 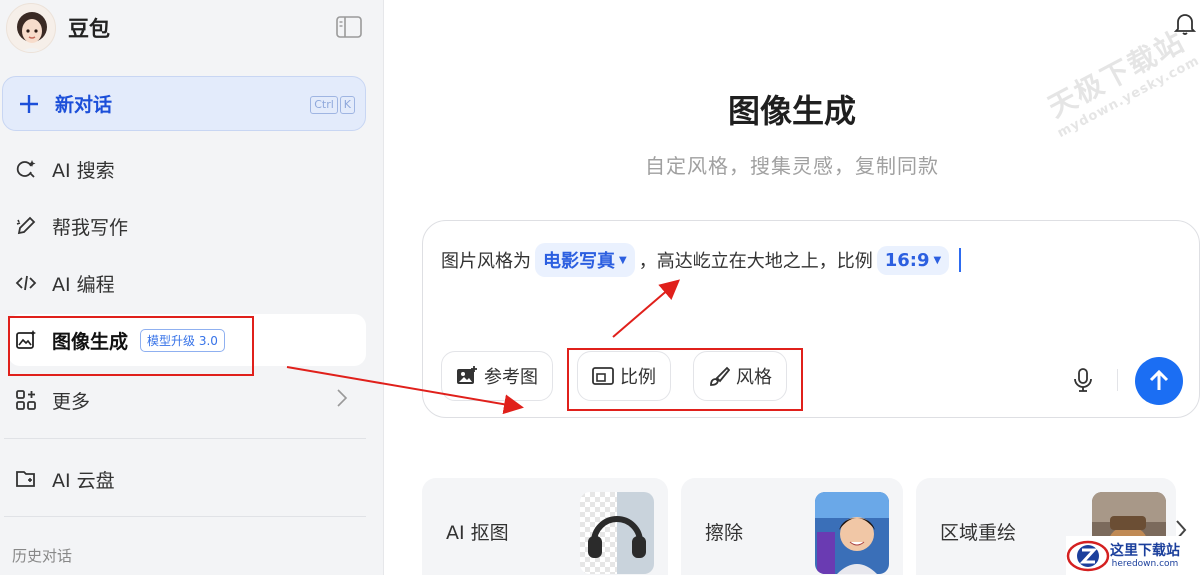 What do you see at coordinates (603, 376) in the screenshot?
I see `aspect-ratio-icon` at bounding box center [603, 376].